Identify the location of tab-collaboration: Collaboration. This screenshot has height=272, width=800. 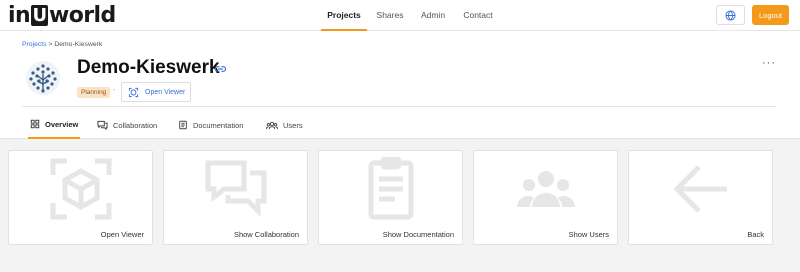
(127, 125).